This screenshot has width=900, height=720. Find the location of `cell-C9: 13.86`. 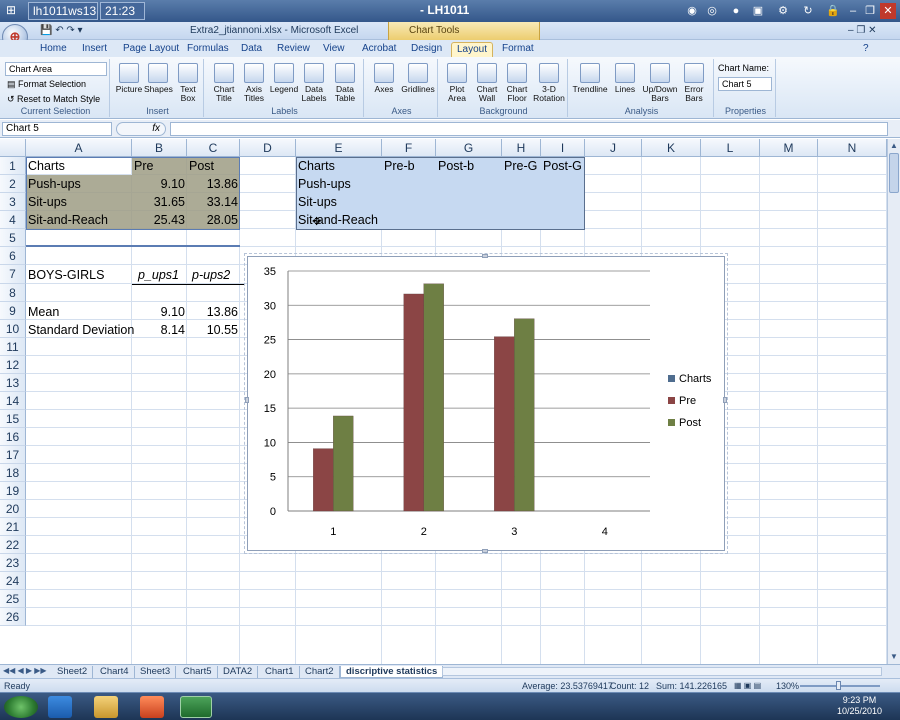

cell-C9: 13.86 is located at coordinates (213, 312).